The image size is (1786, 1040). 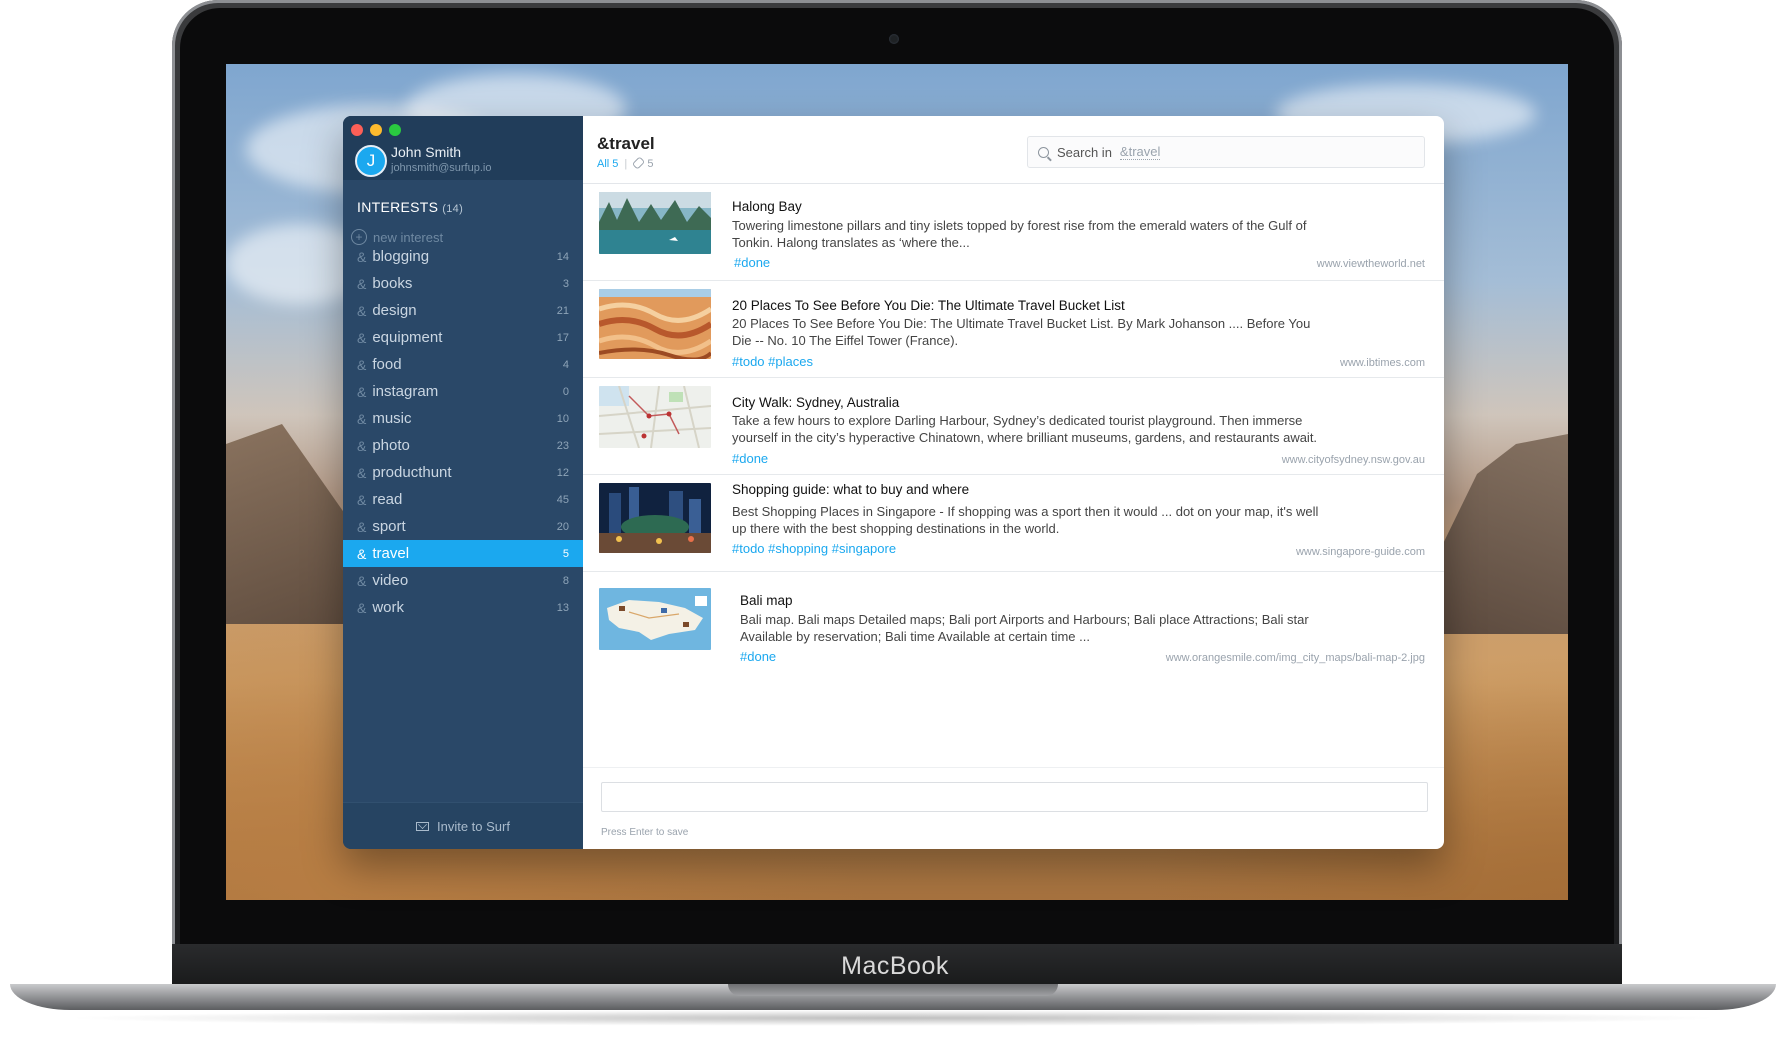 I want to click on base-shadow, so click(x=893, y=1018).